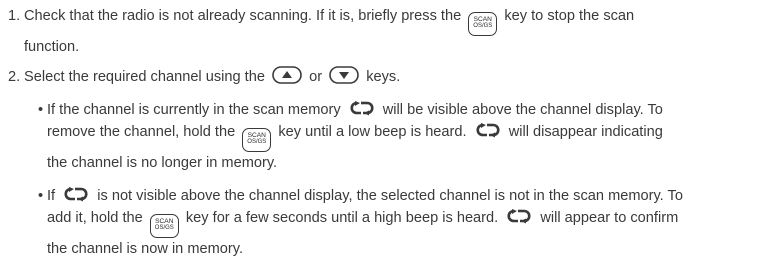  What do you see at coordinates (145, 248) in the screenshot?
I see `bullet-text: the channel is now in memory.` at bounding box center [145, 248].